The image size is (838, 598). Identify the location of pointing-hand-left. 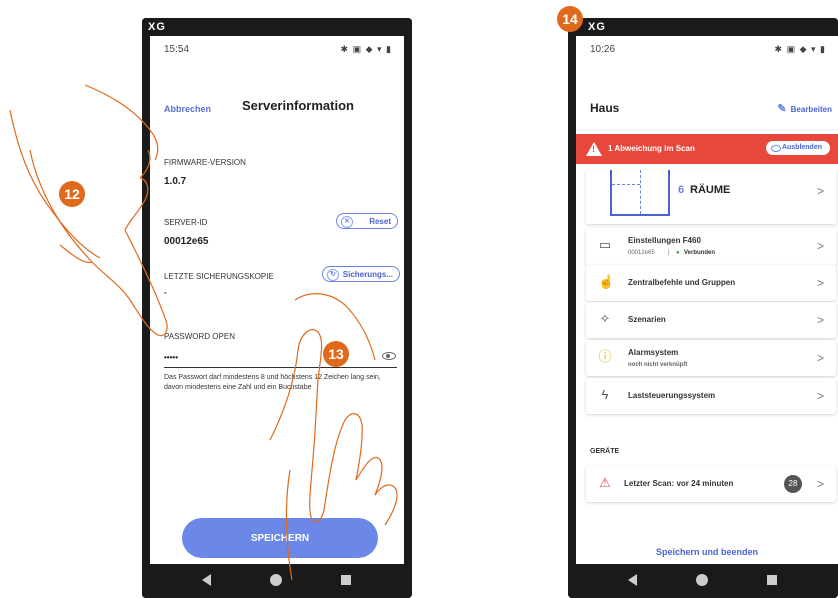
(88, 210).